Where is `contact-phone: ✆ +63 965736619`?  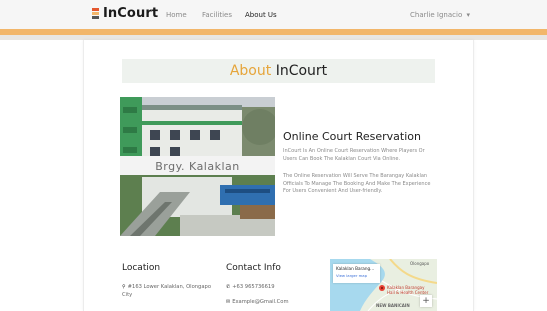 contact-phone: ✆ +63 965736619 is located at coordinates (250, 287).